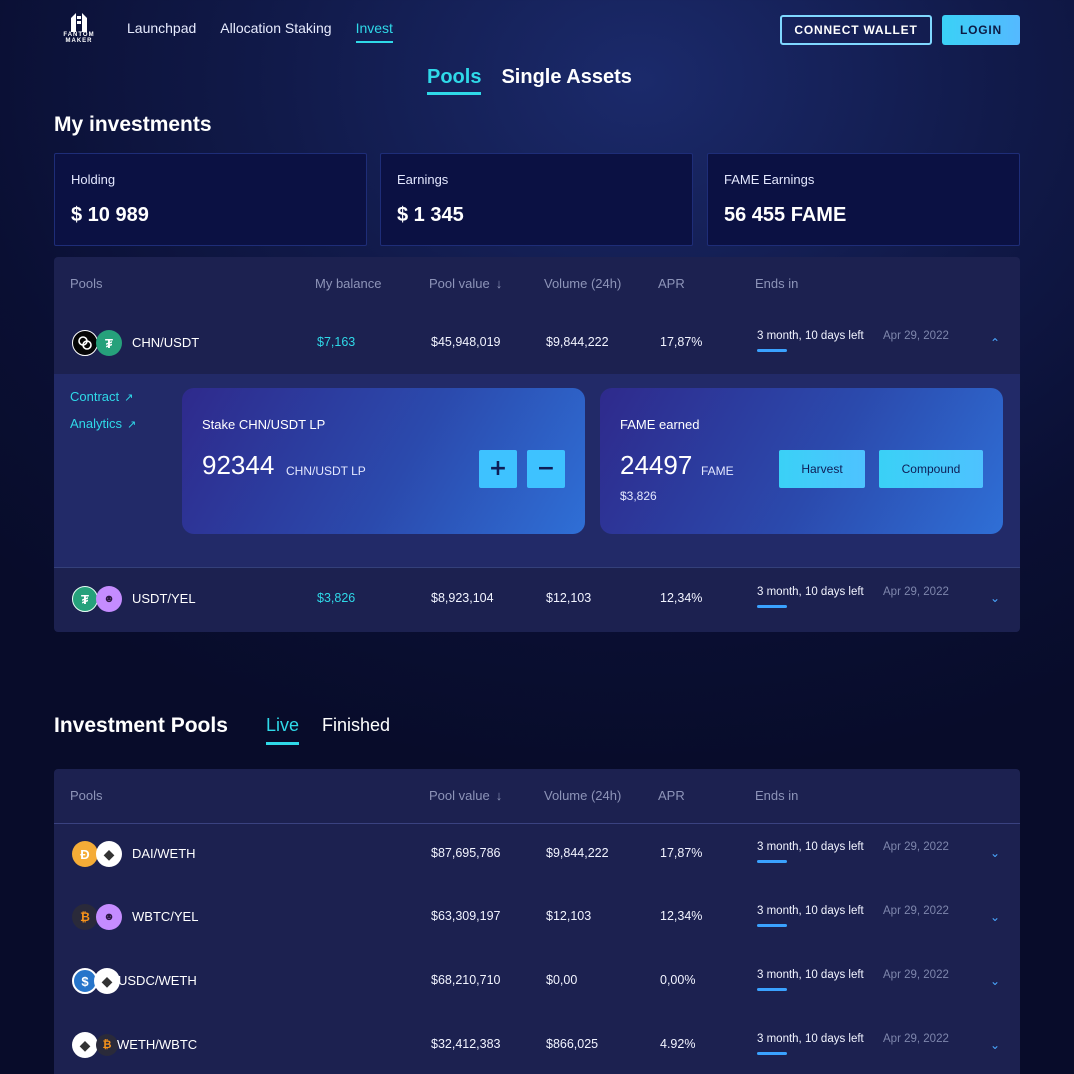 This screenshot has height=1074, width=1074. I want to click on tab-single-assets: Single Assets, so click(566, 80).